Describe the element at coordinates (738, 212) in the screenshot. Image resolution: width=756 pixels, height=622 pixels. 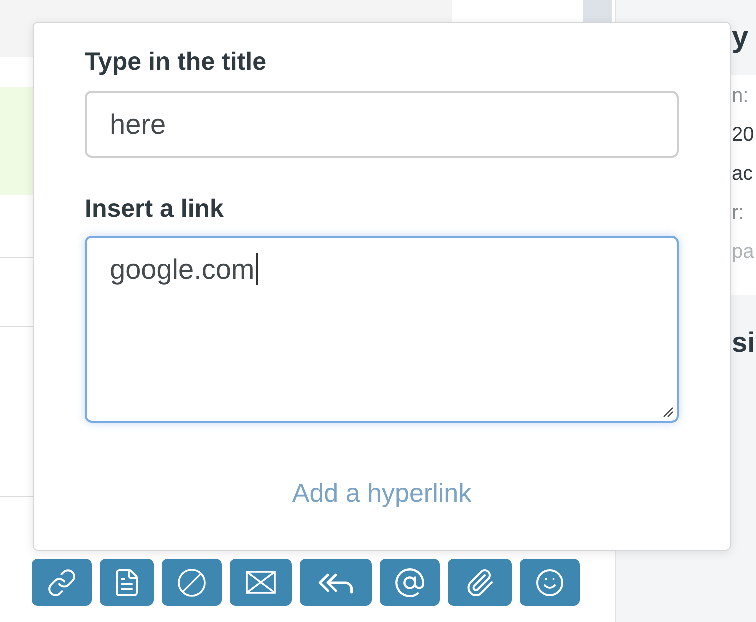
I see `detail-label: r:` at that location.